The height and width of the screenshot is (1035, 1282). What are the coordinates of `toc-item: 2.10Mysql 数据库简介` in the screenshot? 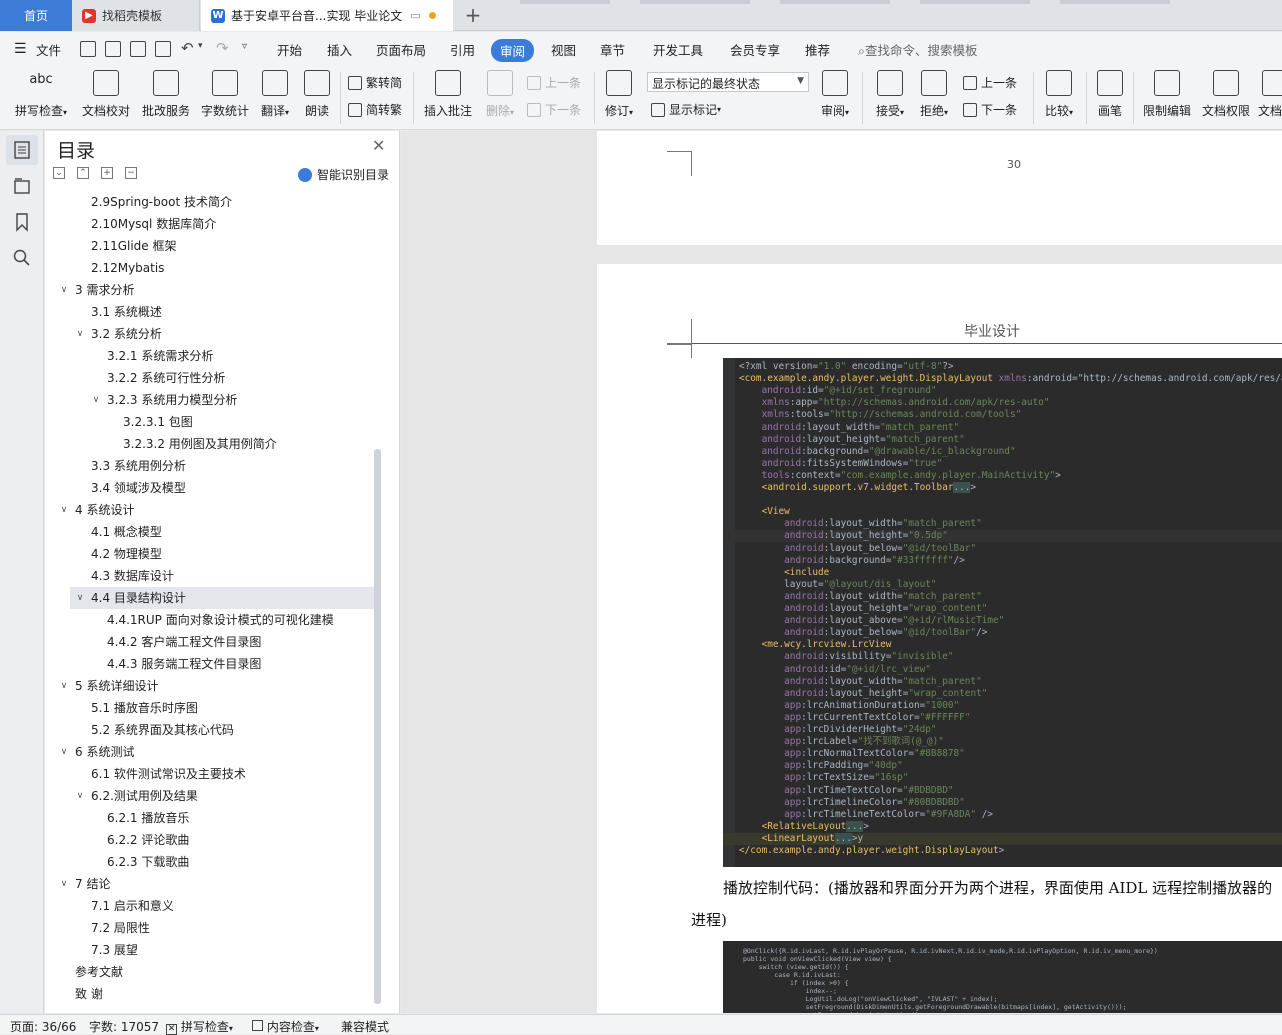 It's located at (210, 224).